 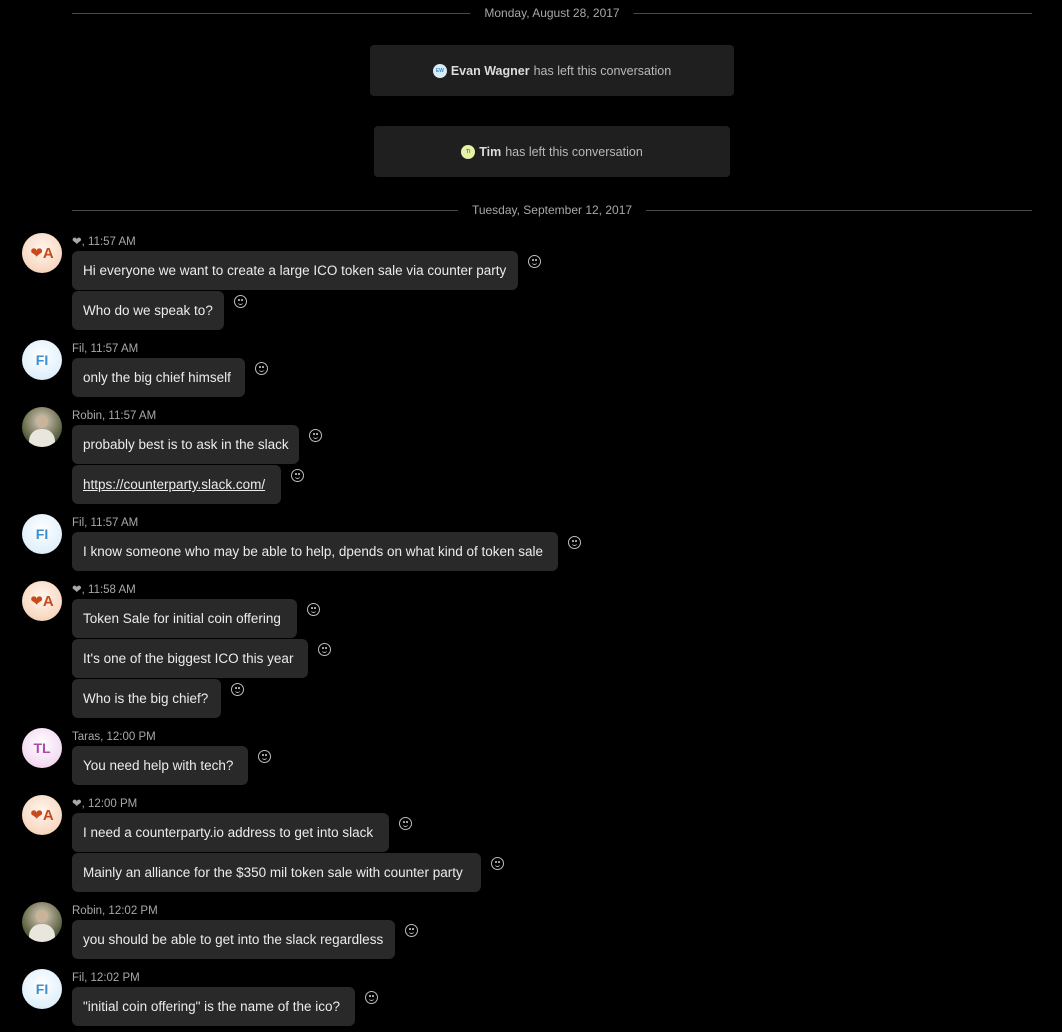 What do you see at coordinates (115, 911) in the screenshot?
I see `message-meta: Robin, 12:02 PM` at bounding box center [115, 911].